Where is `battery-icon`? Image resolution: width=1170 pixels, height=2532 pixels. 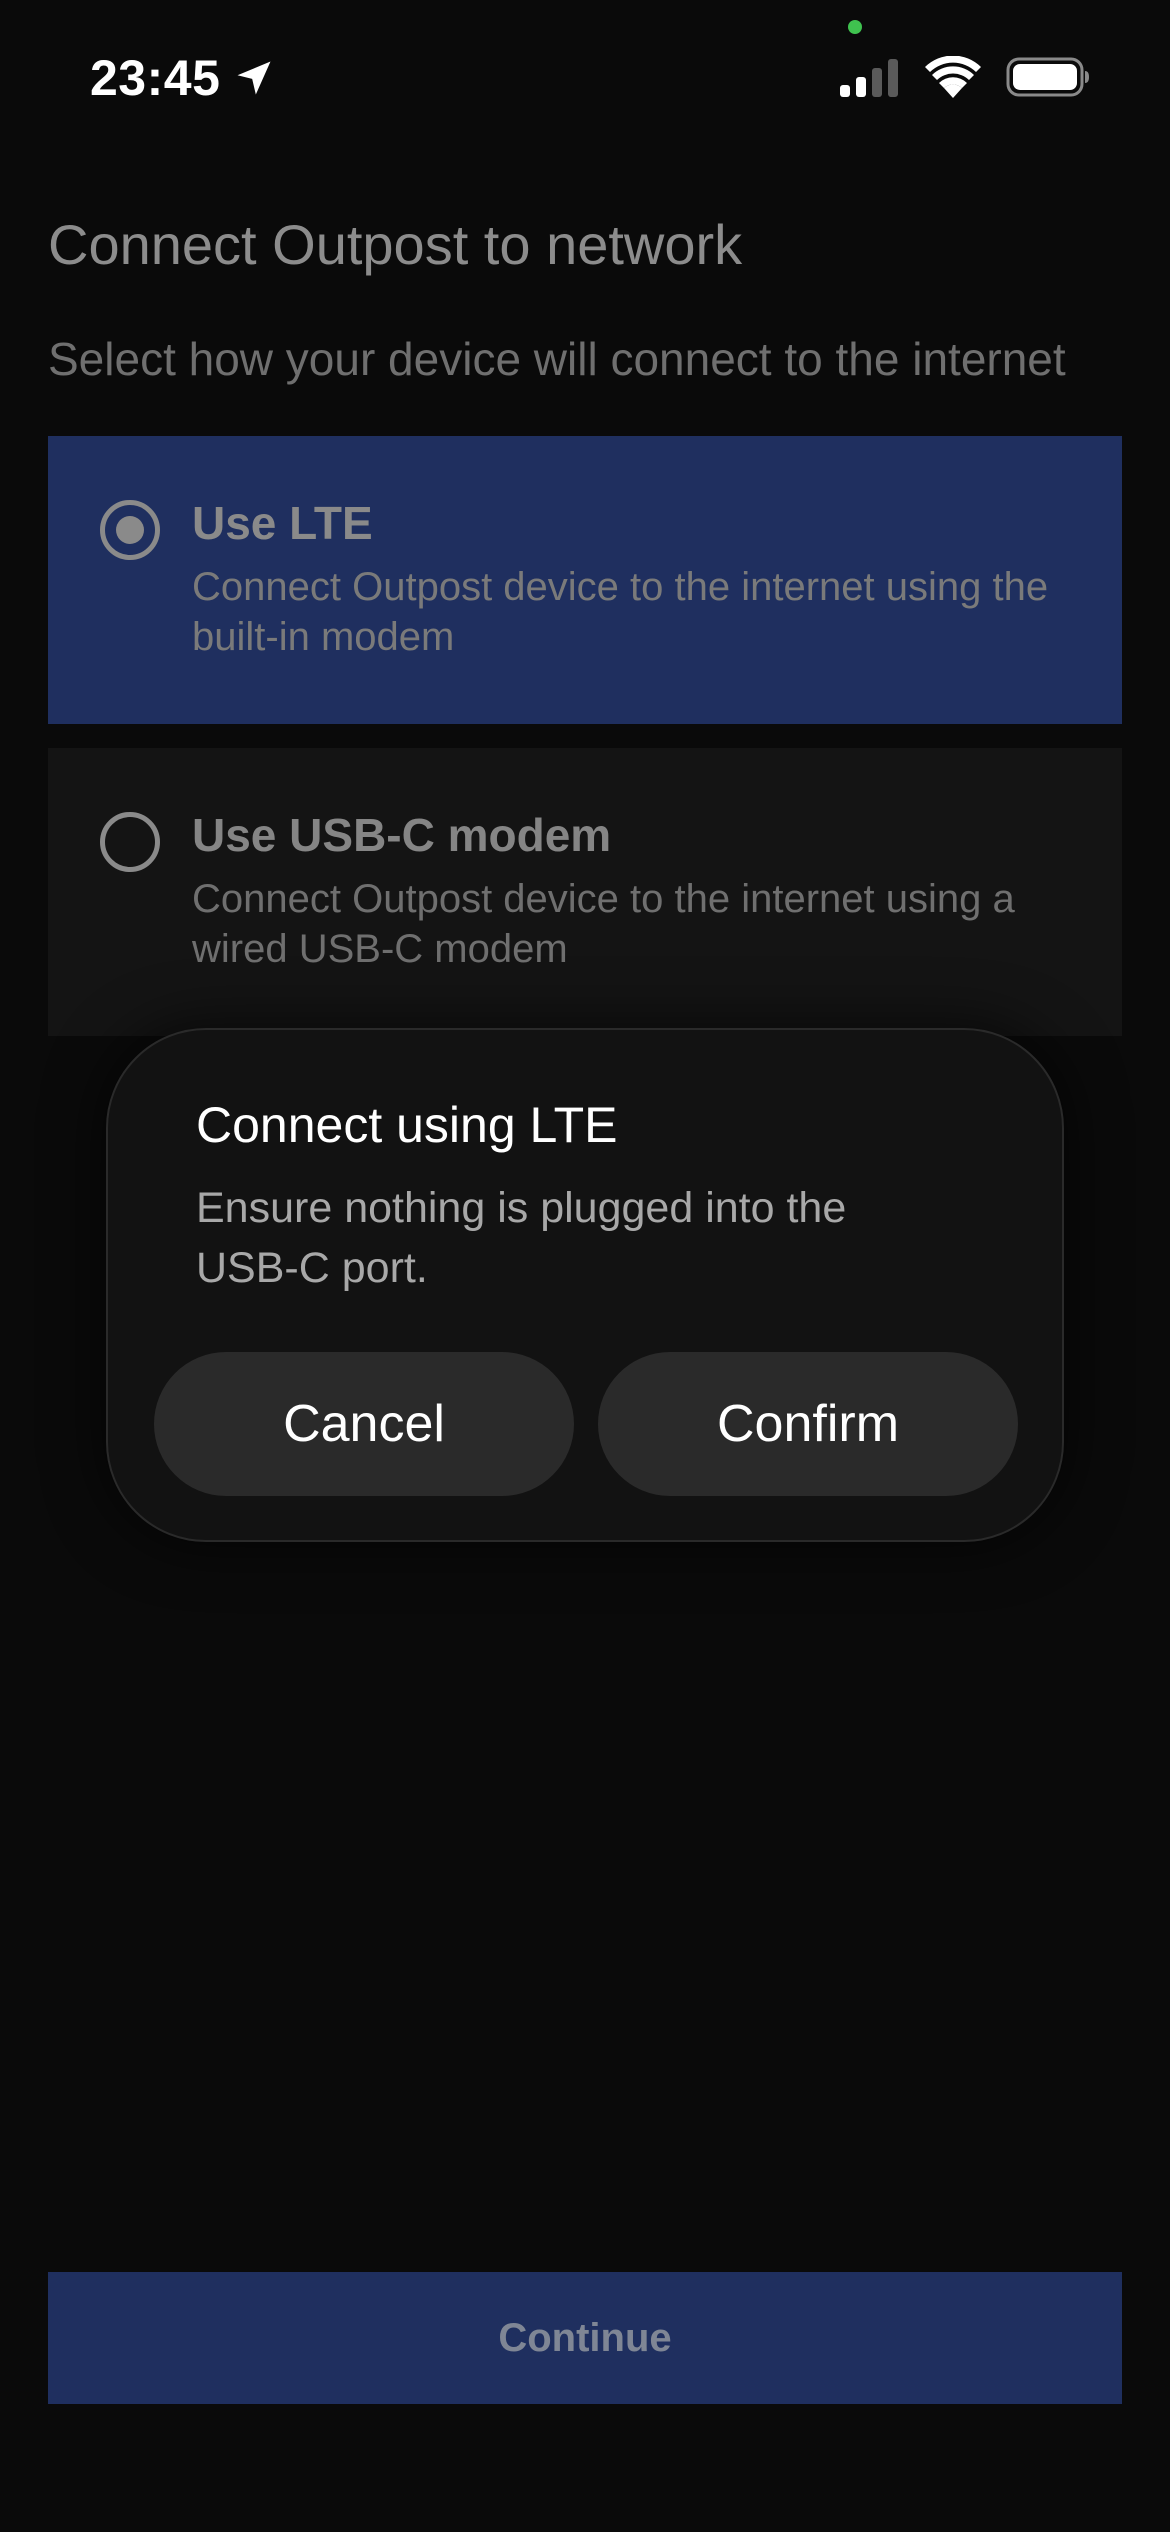
battery-icon is located at coordinates (1047, 77).